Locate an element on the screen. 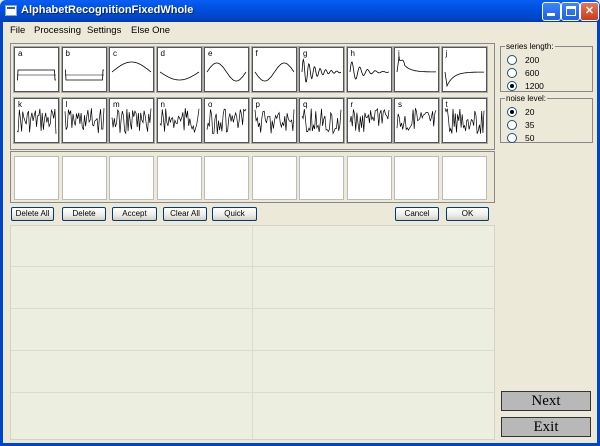 The width and height of the screenshot is (600, 446). prototype-cell-f: f is located at coordinates (274, 69).